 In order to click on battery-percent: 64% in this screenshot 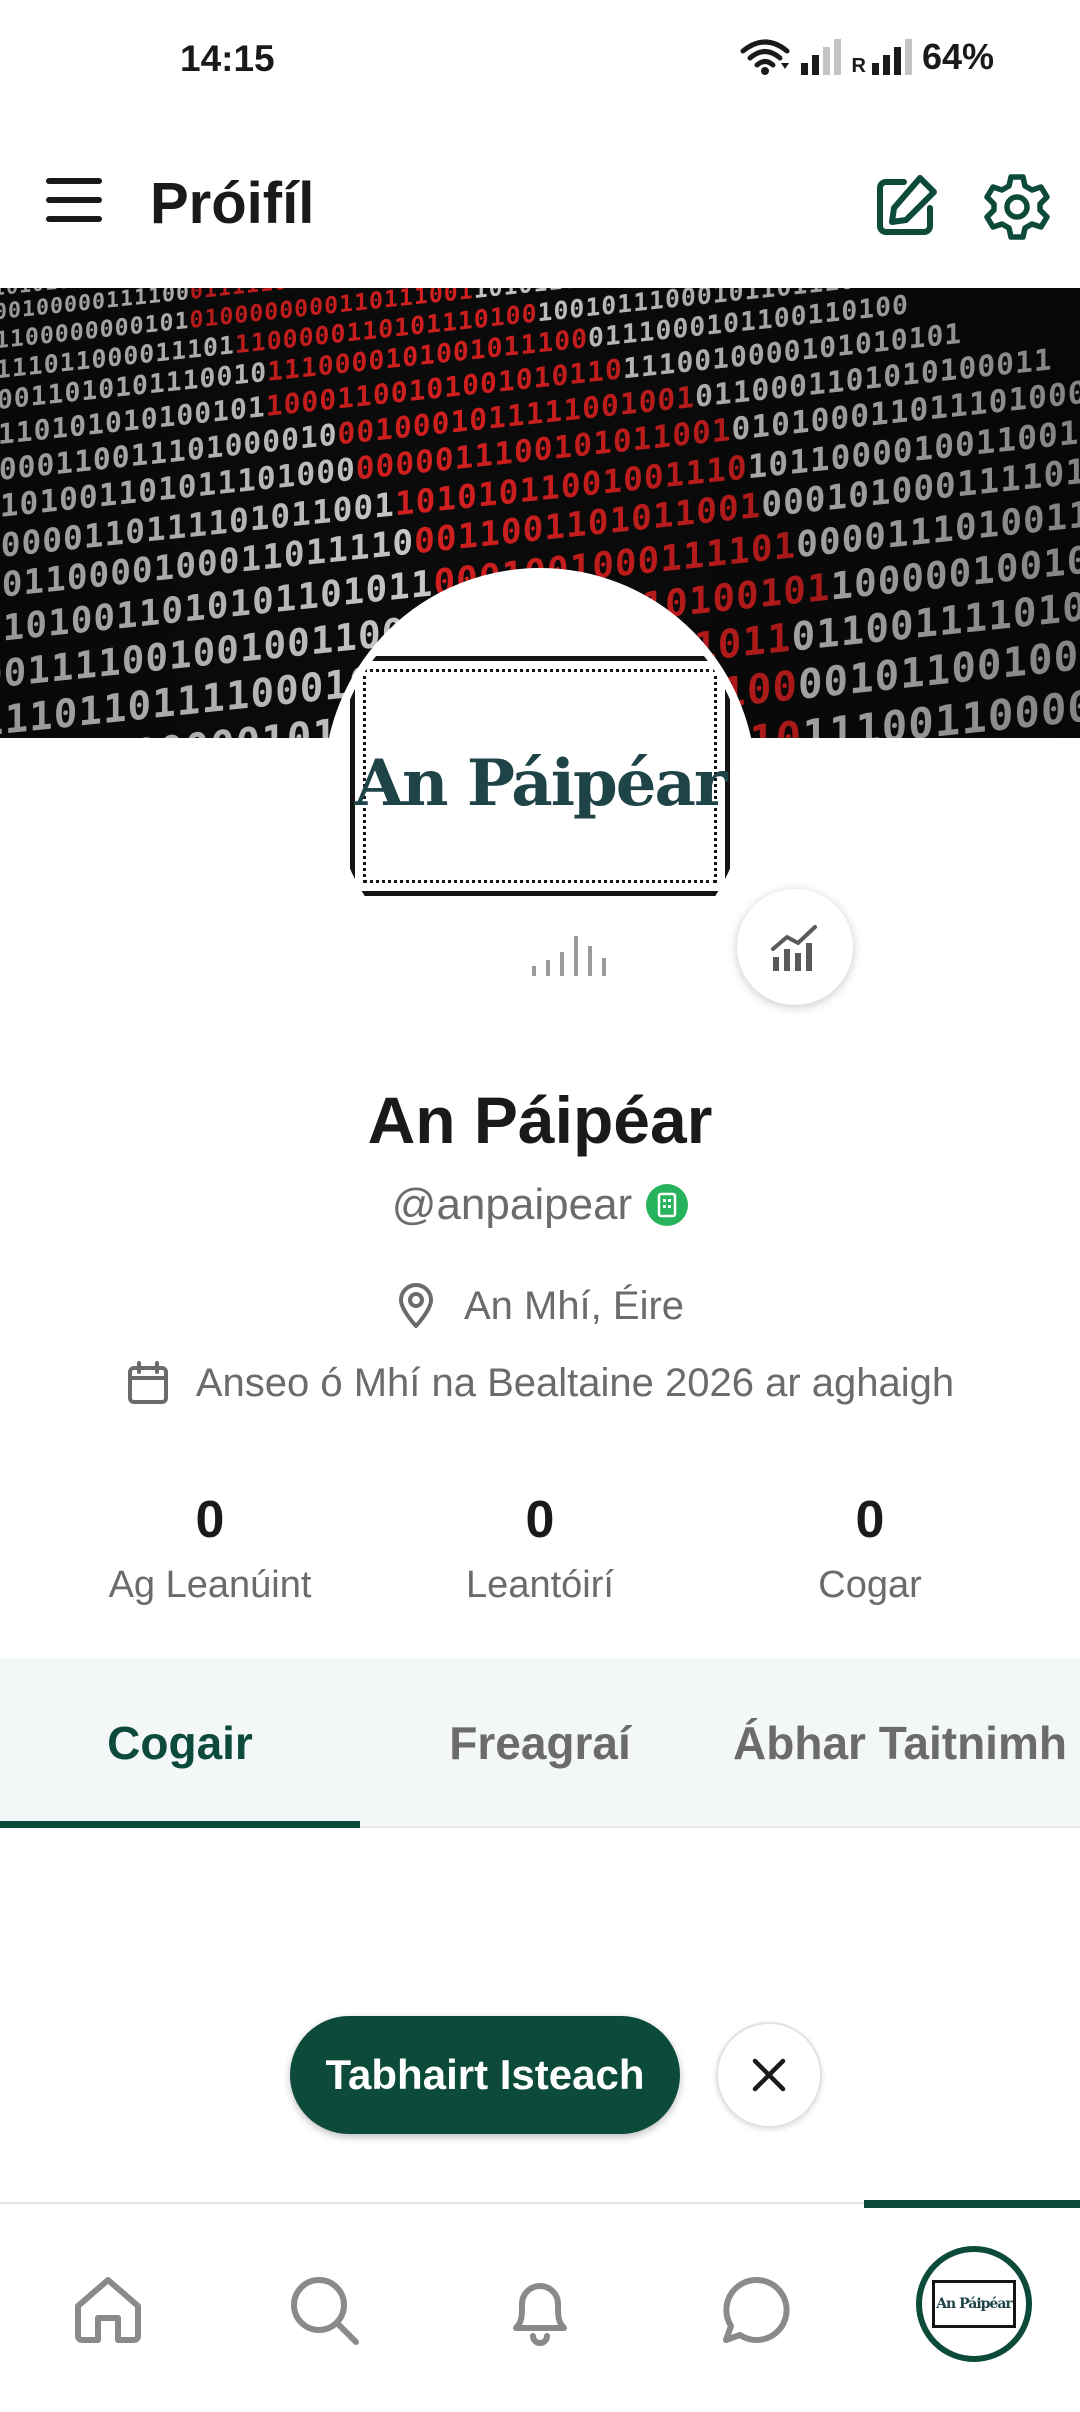, I will do `click(957, 56)`.